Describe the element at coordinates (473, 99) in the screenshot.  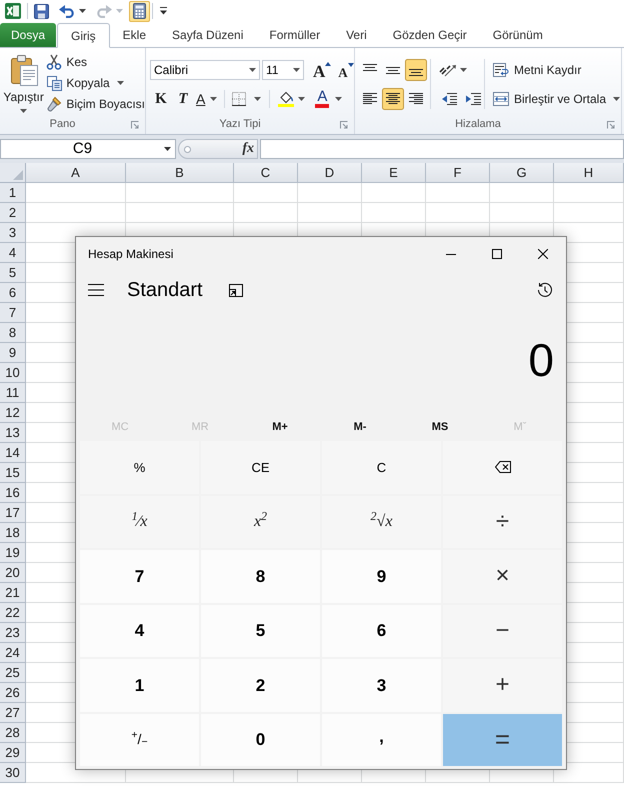
I see `increase-indent-icon` at that location.